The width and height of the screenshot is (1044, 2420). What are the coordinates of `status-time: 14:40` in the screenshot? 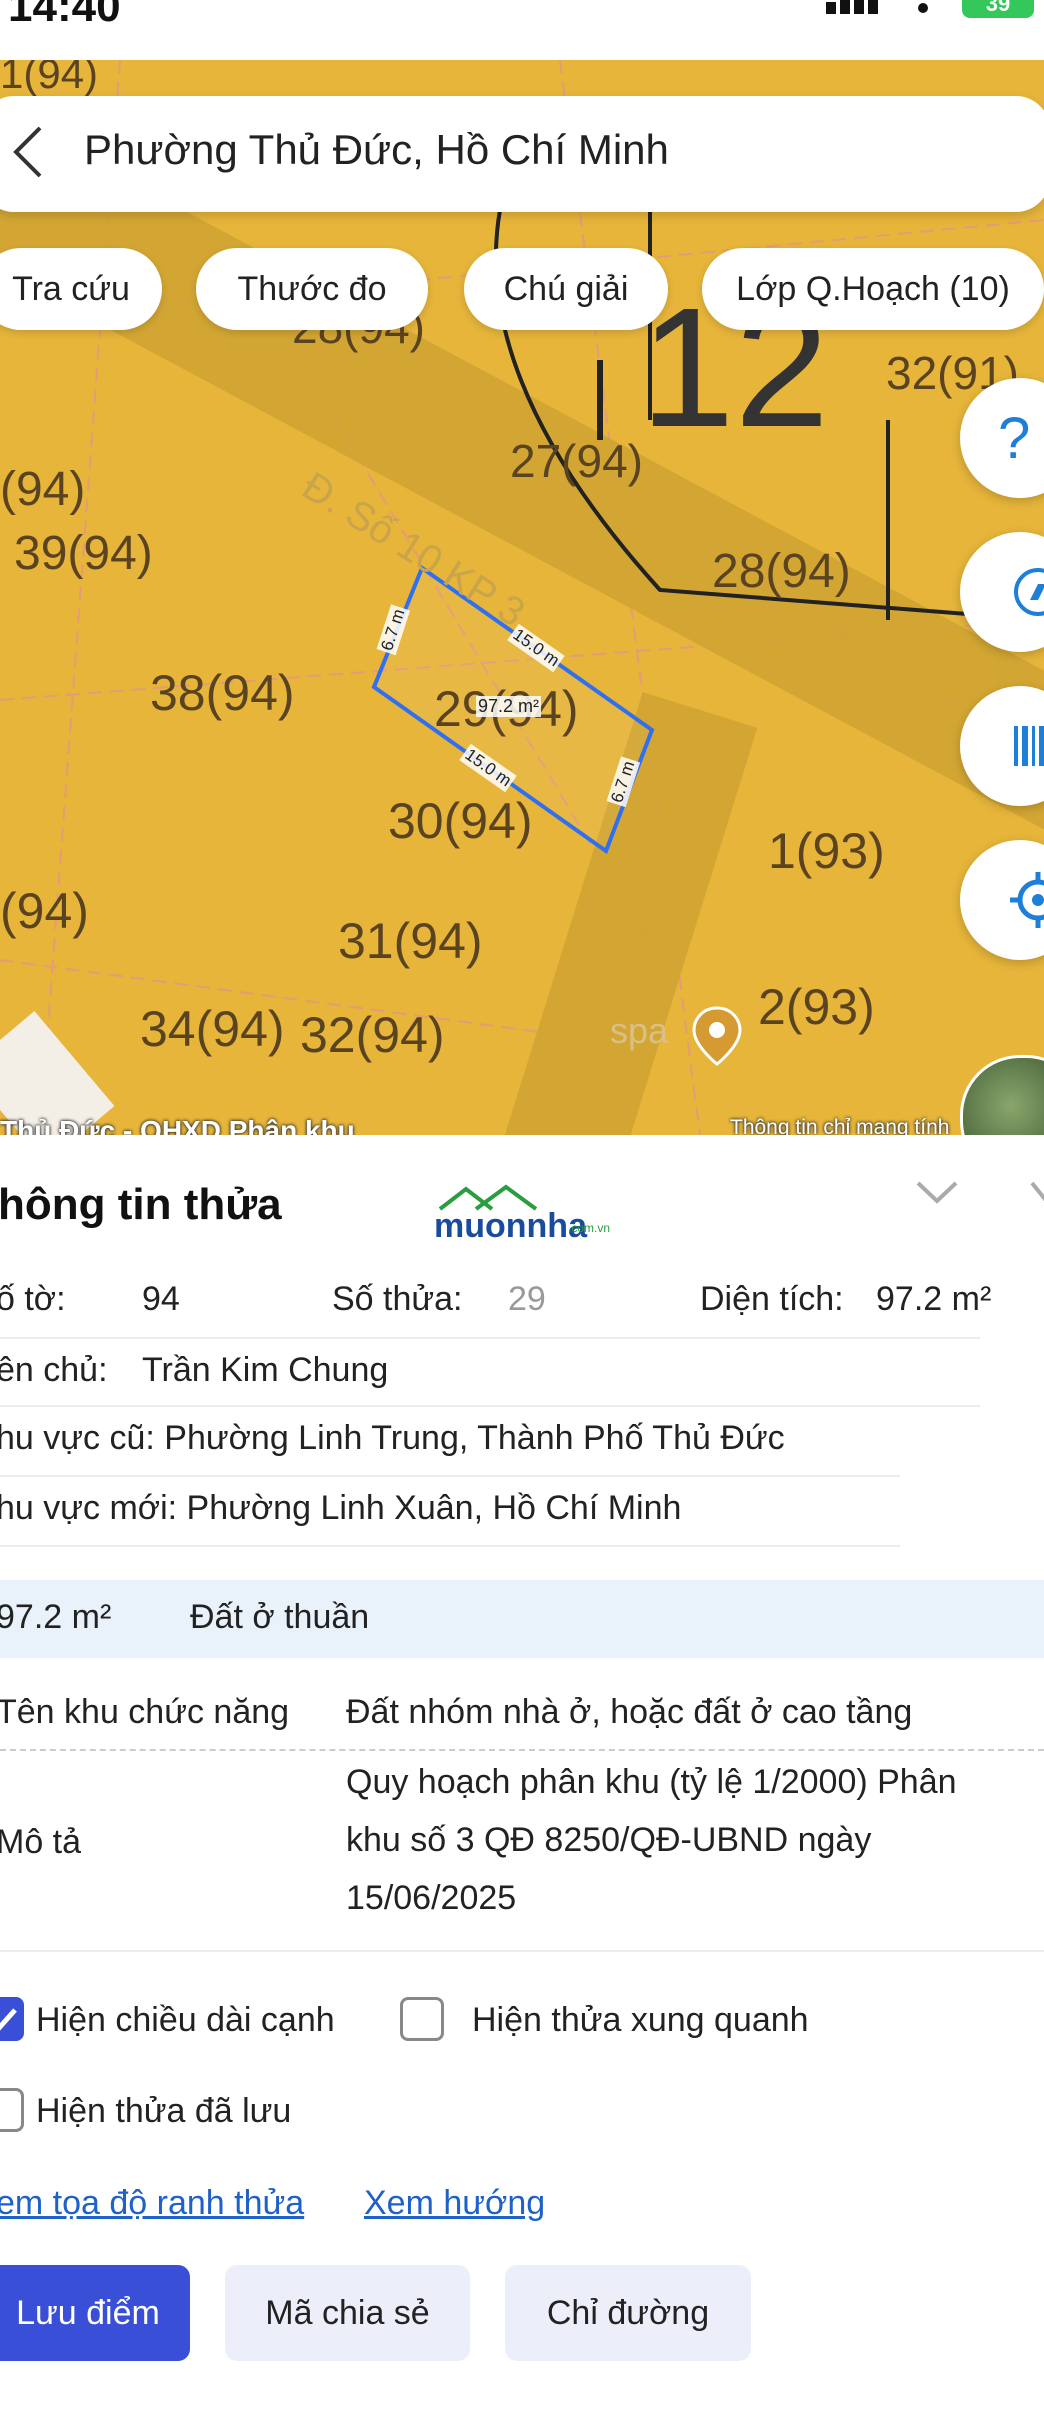 It's located at (64, 15).